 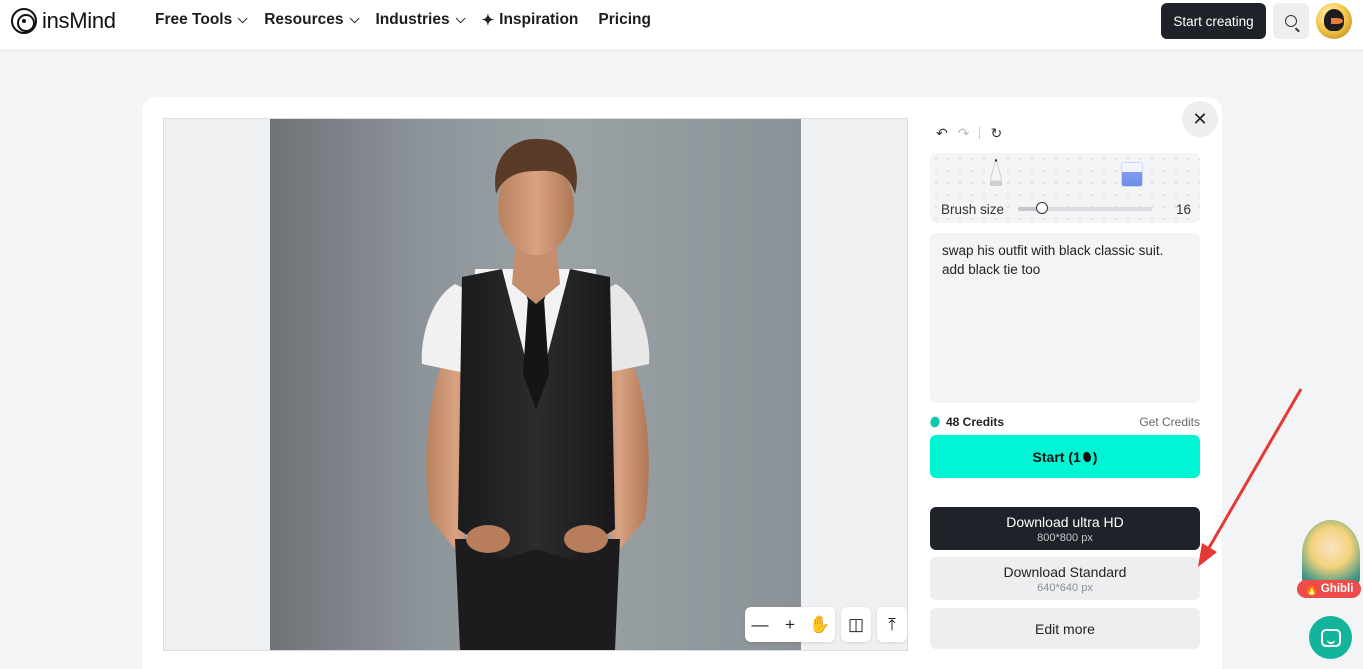 What do you see at coordinates (1213, 21) in the screenshot?
I see `start-creating-button: Start creating` at bounding box center [1213, 21].